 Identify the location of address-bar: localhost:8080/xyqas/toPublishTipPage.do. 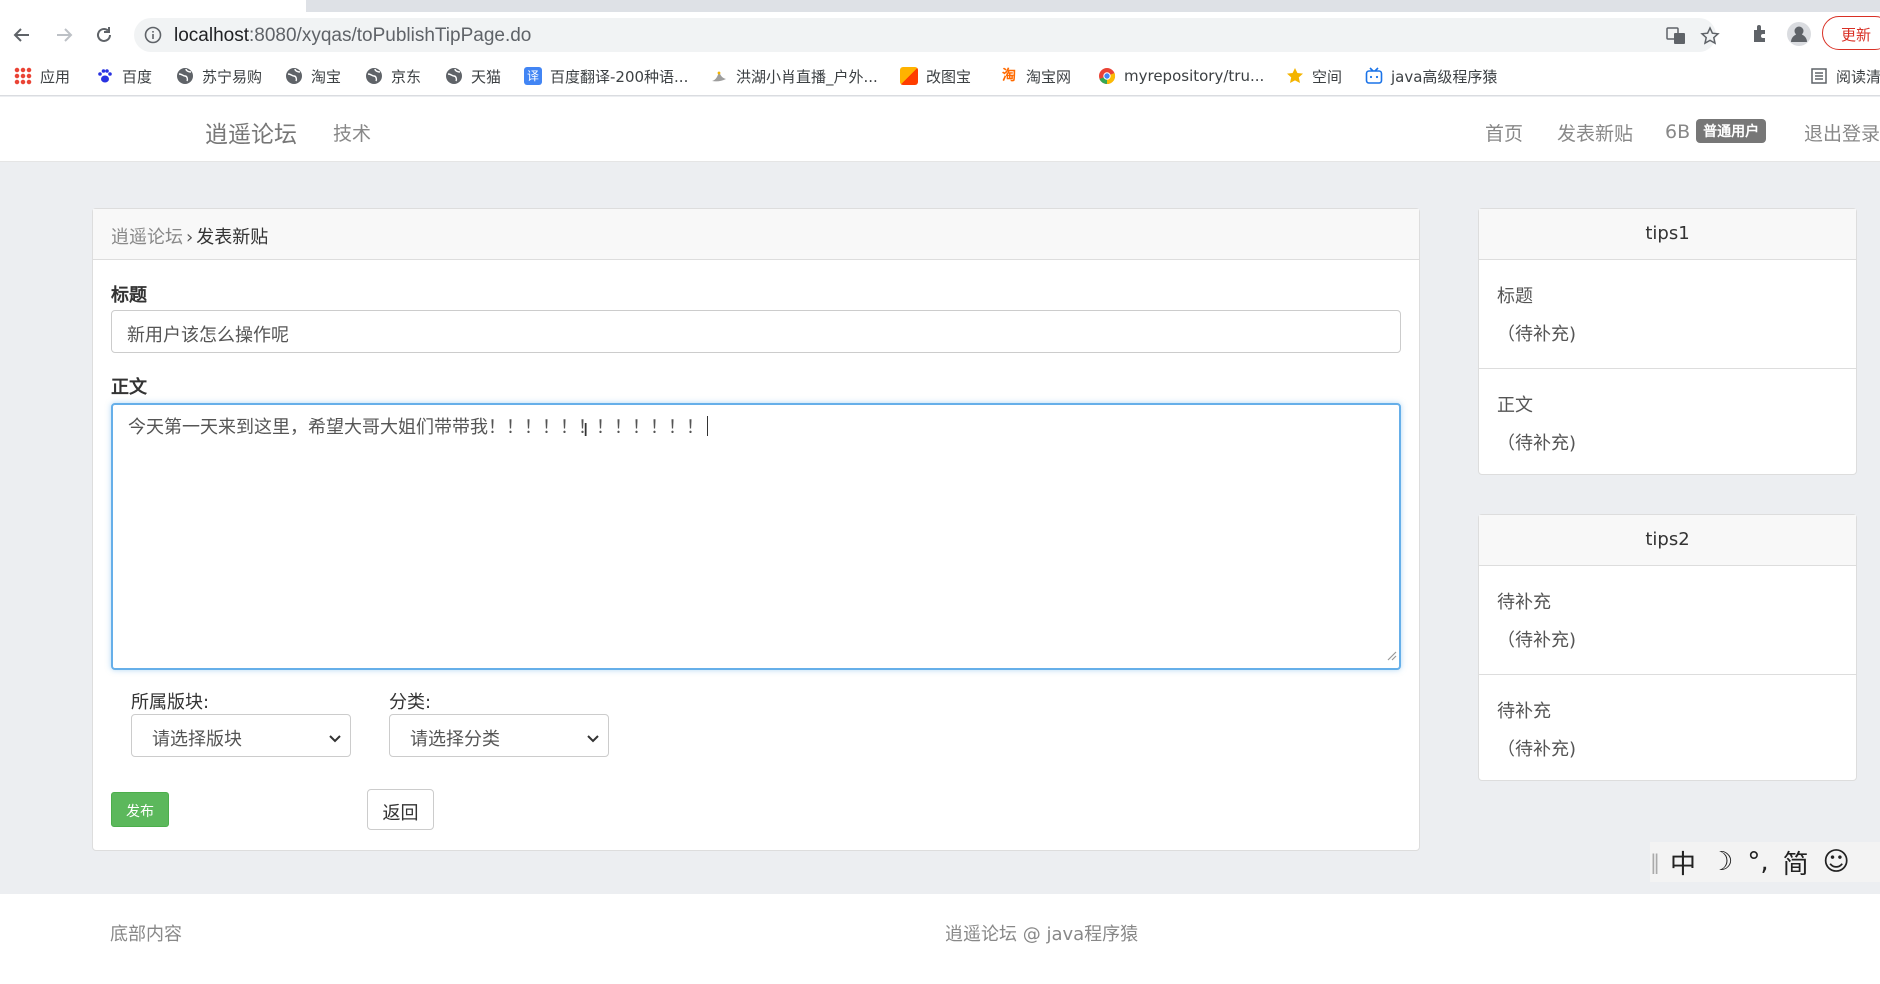
(927, 35).